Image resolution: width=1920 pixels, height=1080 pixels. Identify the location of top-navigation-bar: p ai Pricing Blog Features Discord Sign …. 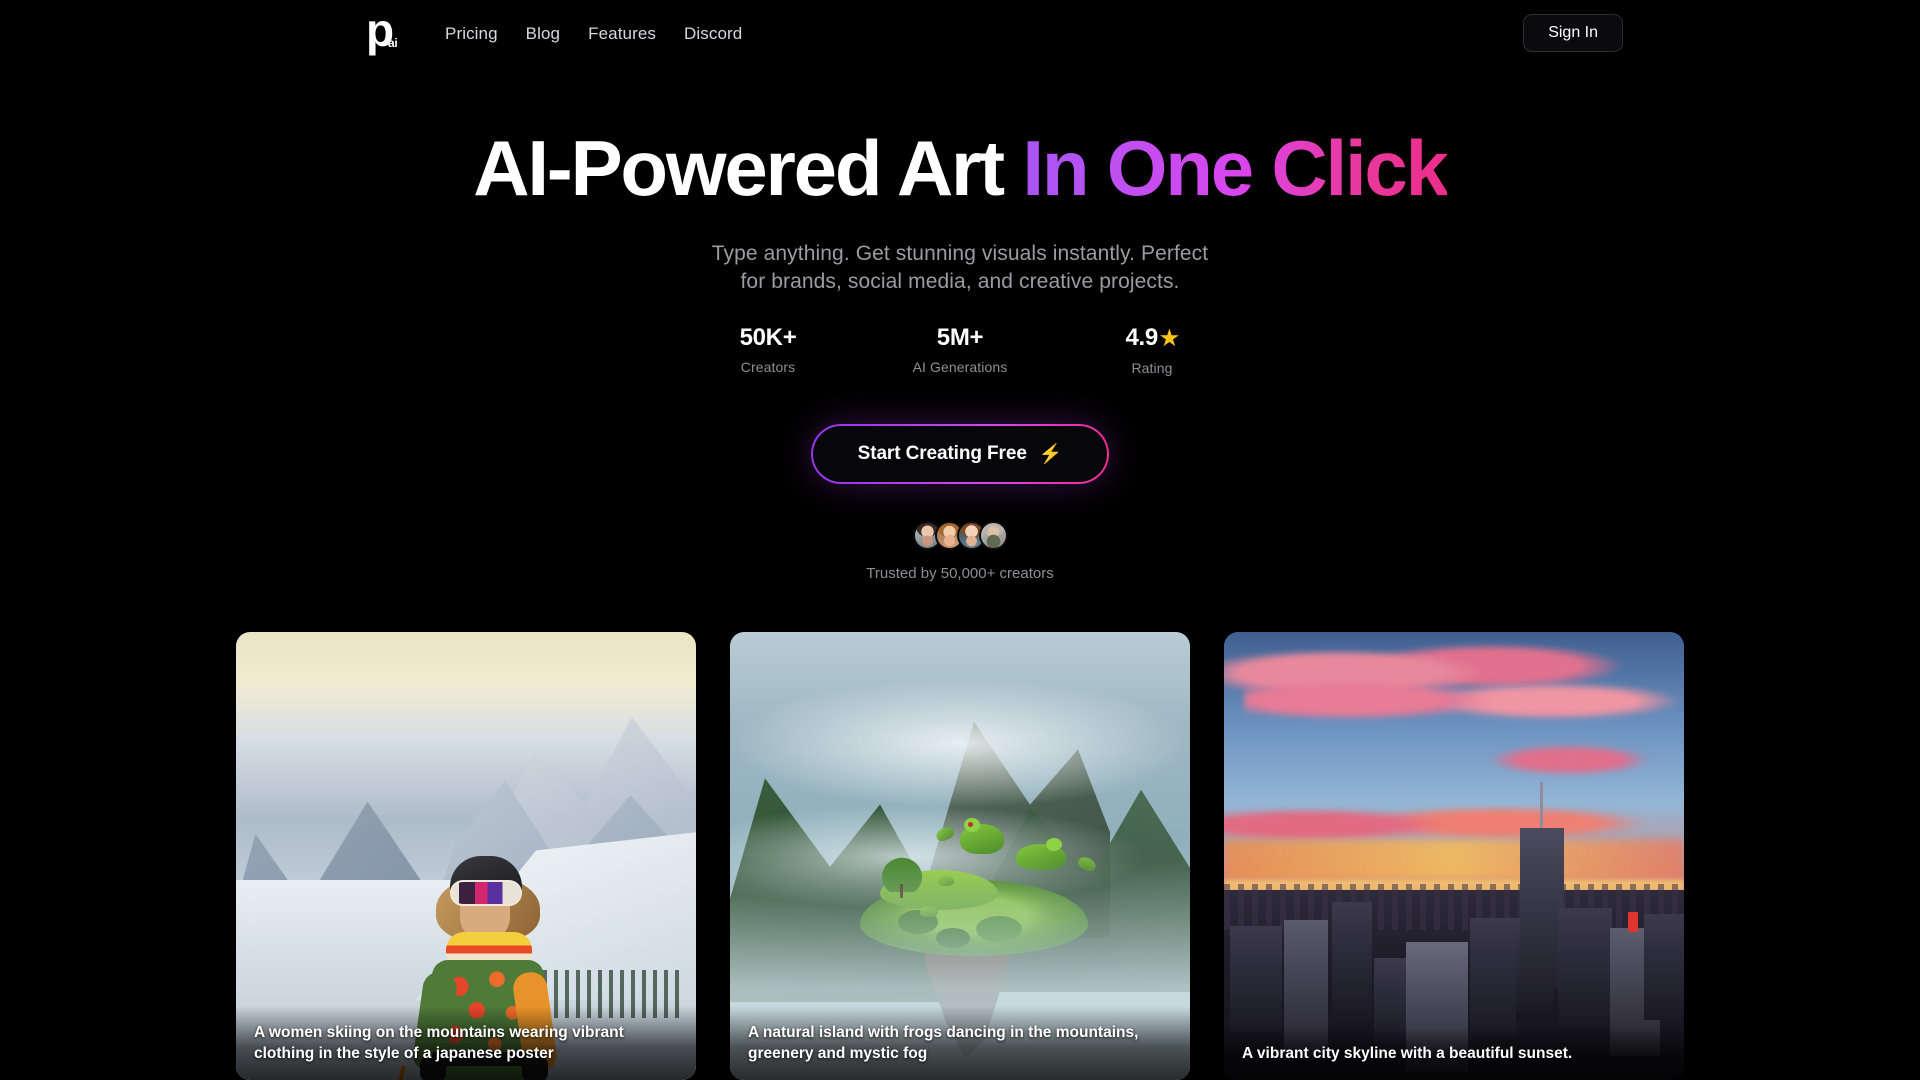
(960, 34).